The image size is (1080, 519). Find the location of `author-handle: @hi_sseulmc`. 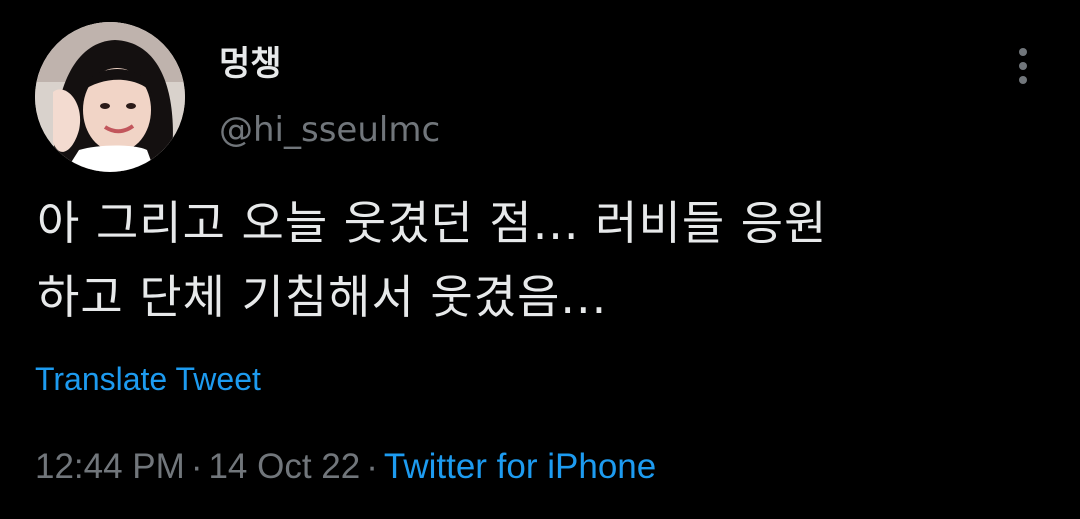

author-handle: @hi_sseulmc is located at coordinates (329, 130).